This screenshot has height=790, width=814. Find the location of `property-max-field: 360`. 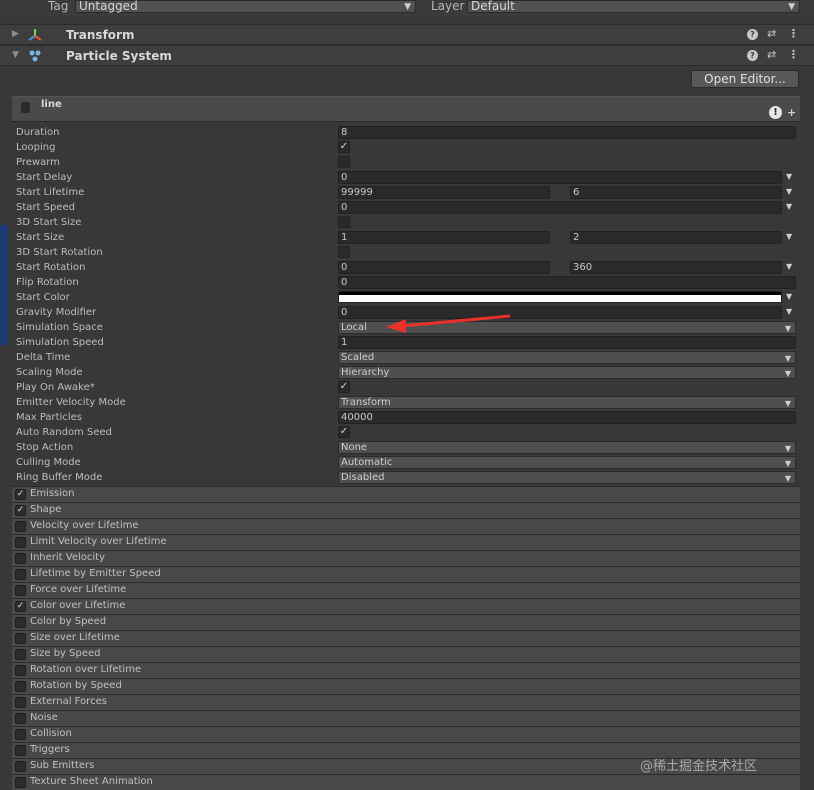

property-max-field: 360 is located at coordinates (676, 267).